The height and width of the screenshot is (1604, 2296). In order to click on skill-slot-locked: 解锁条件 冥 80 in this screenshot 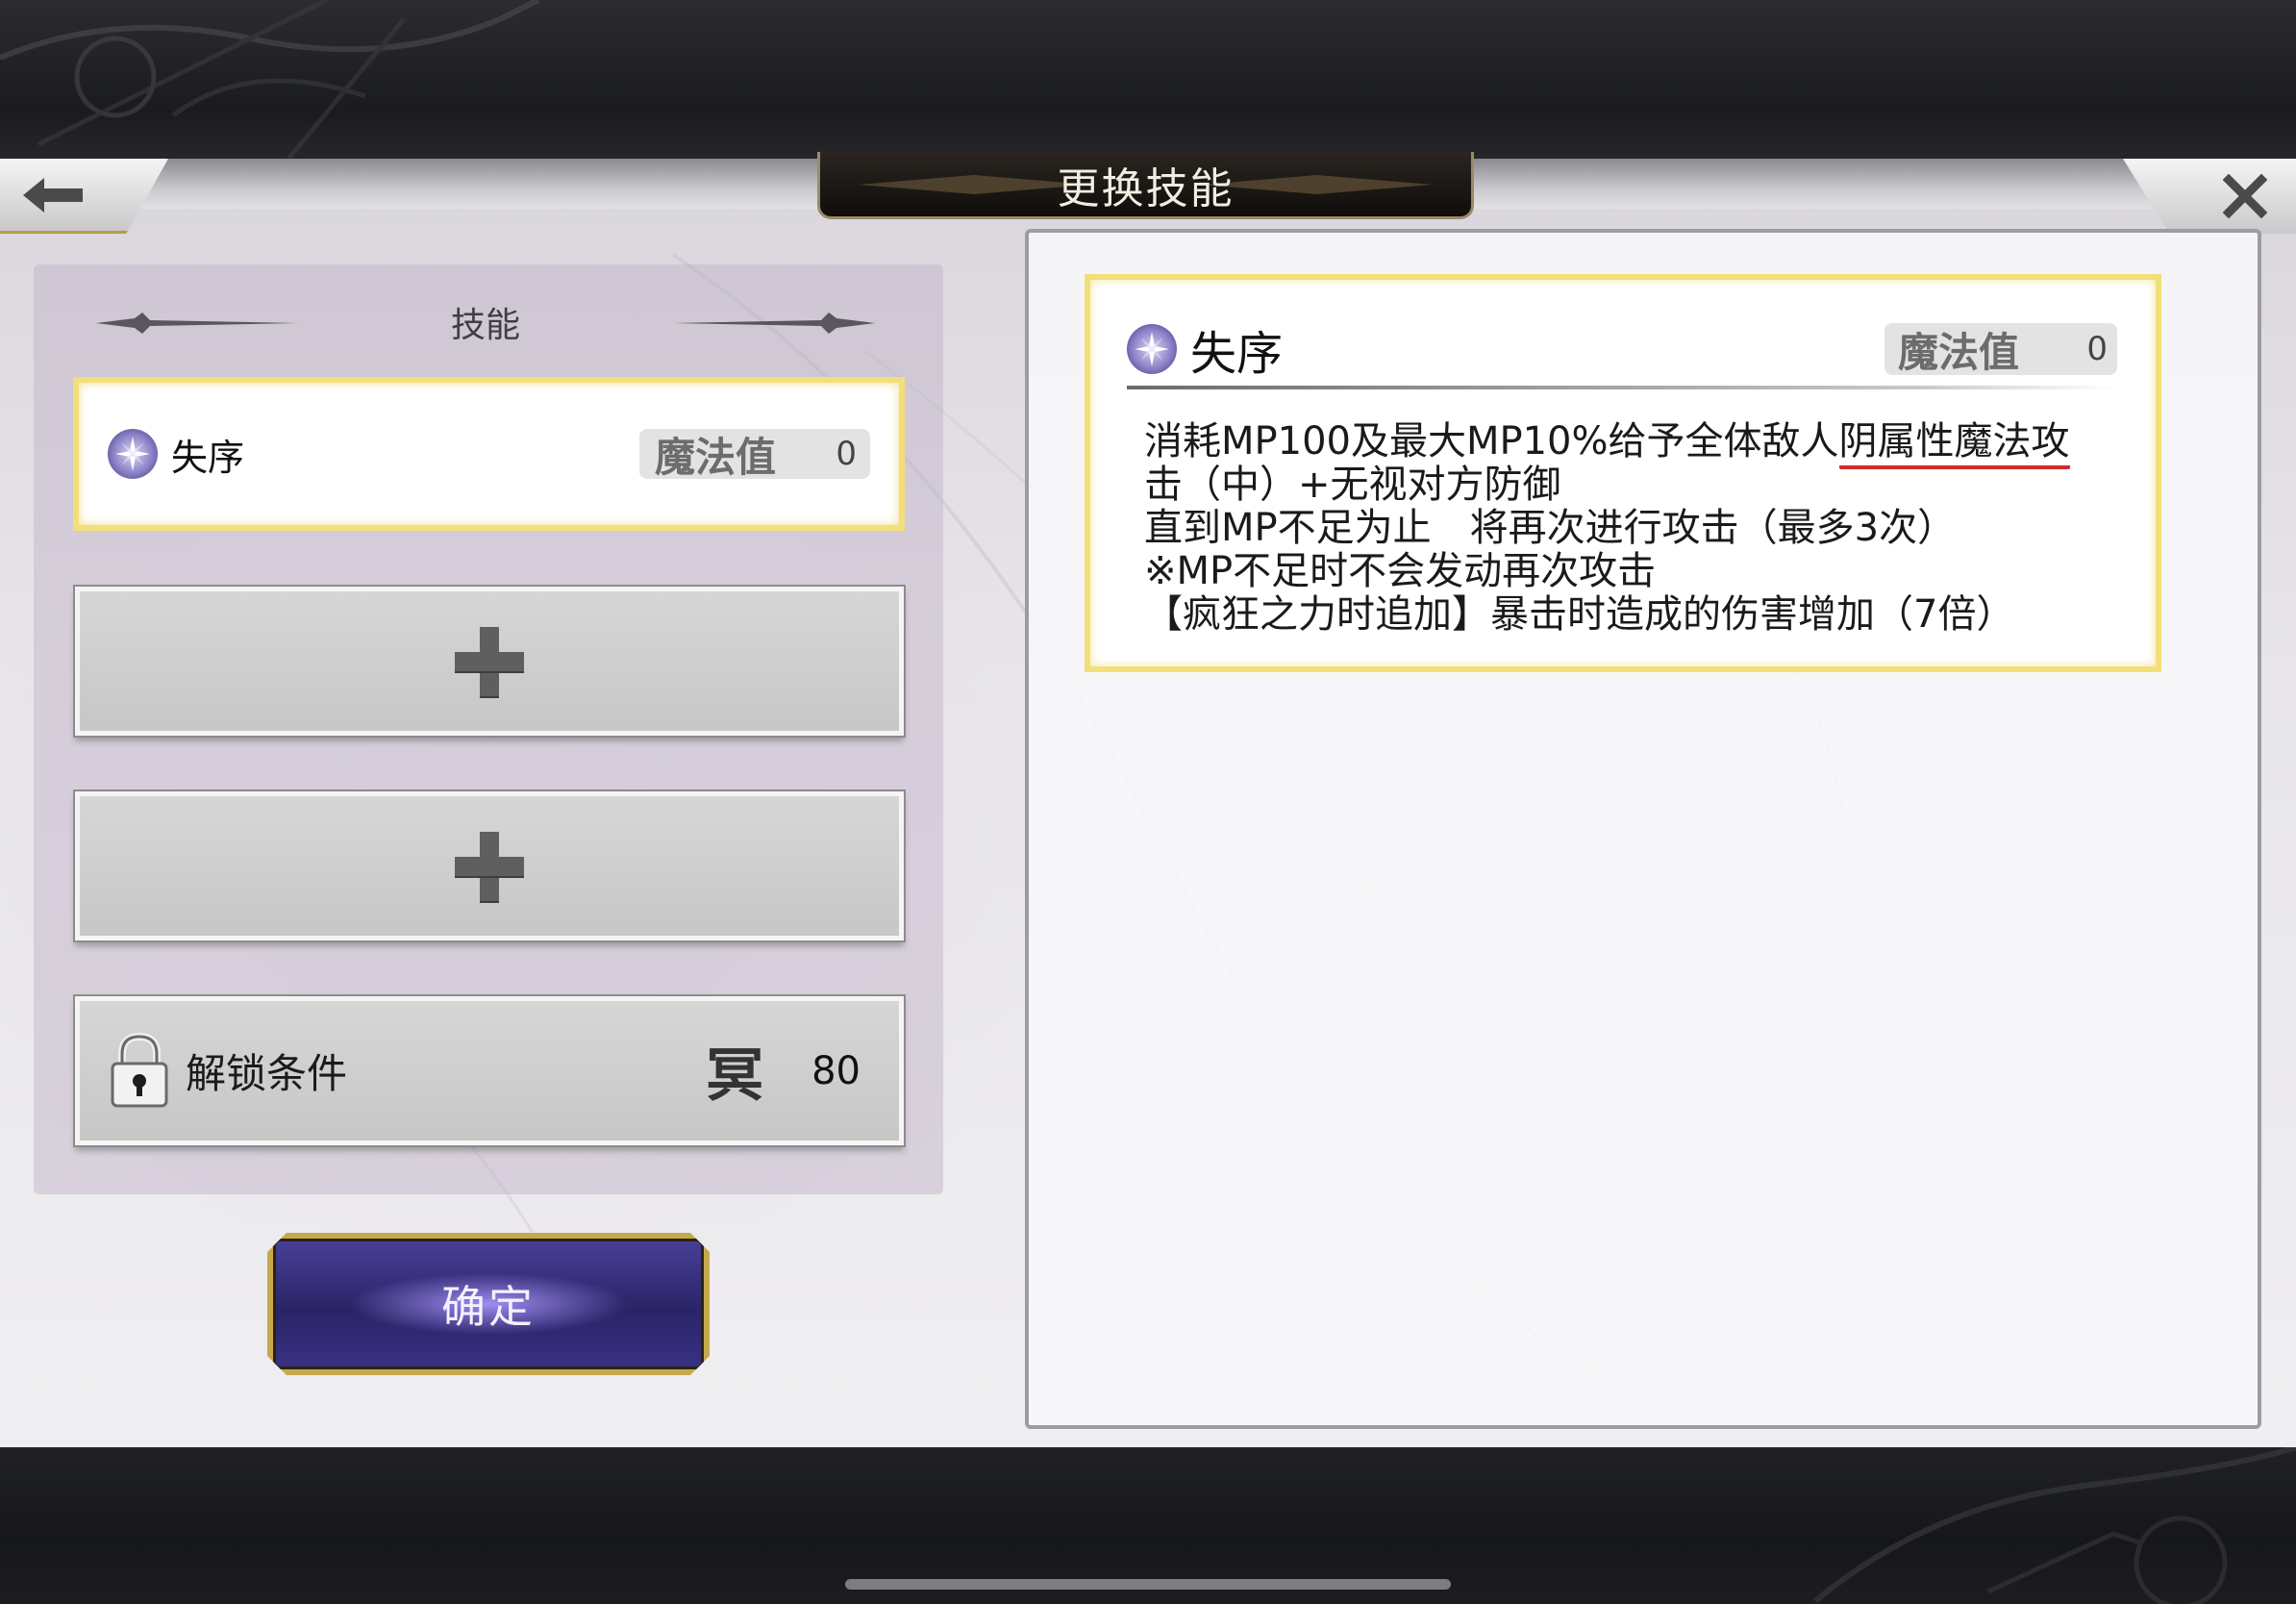, I will do `click(489, 1070)`.